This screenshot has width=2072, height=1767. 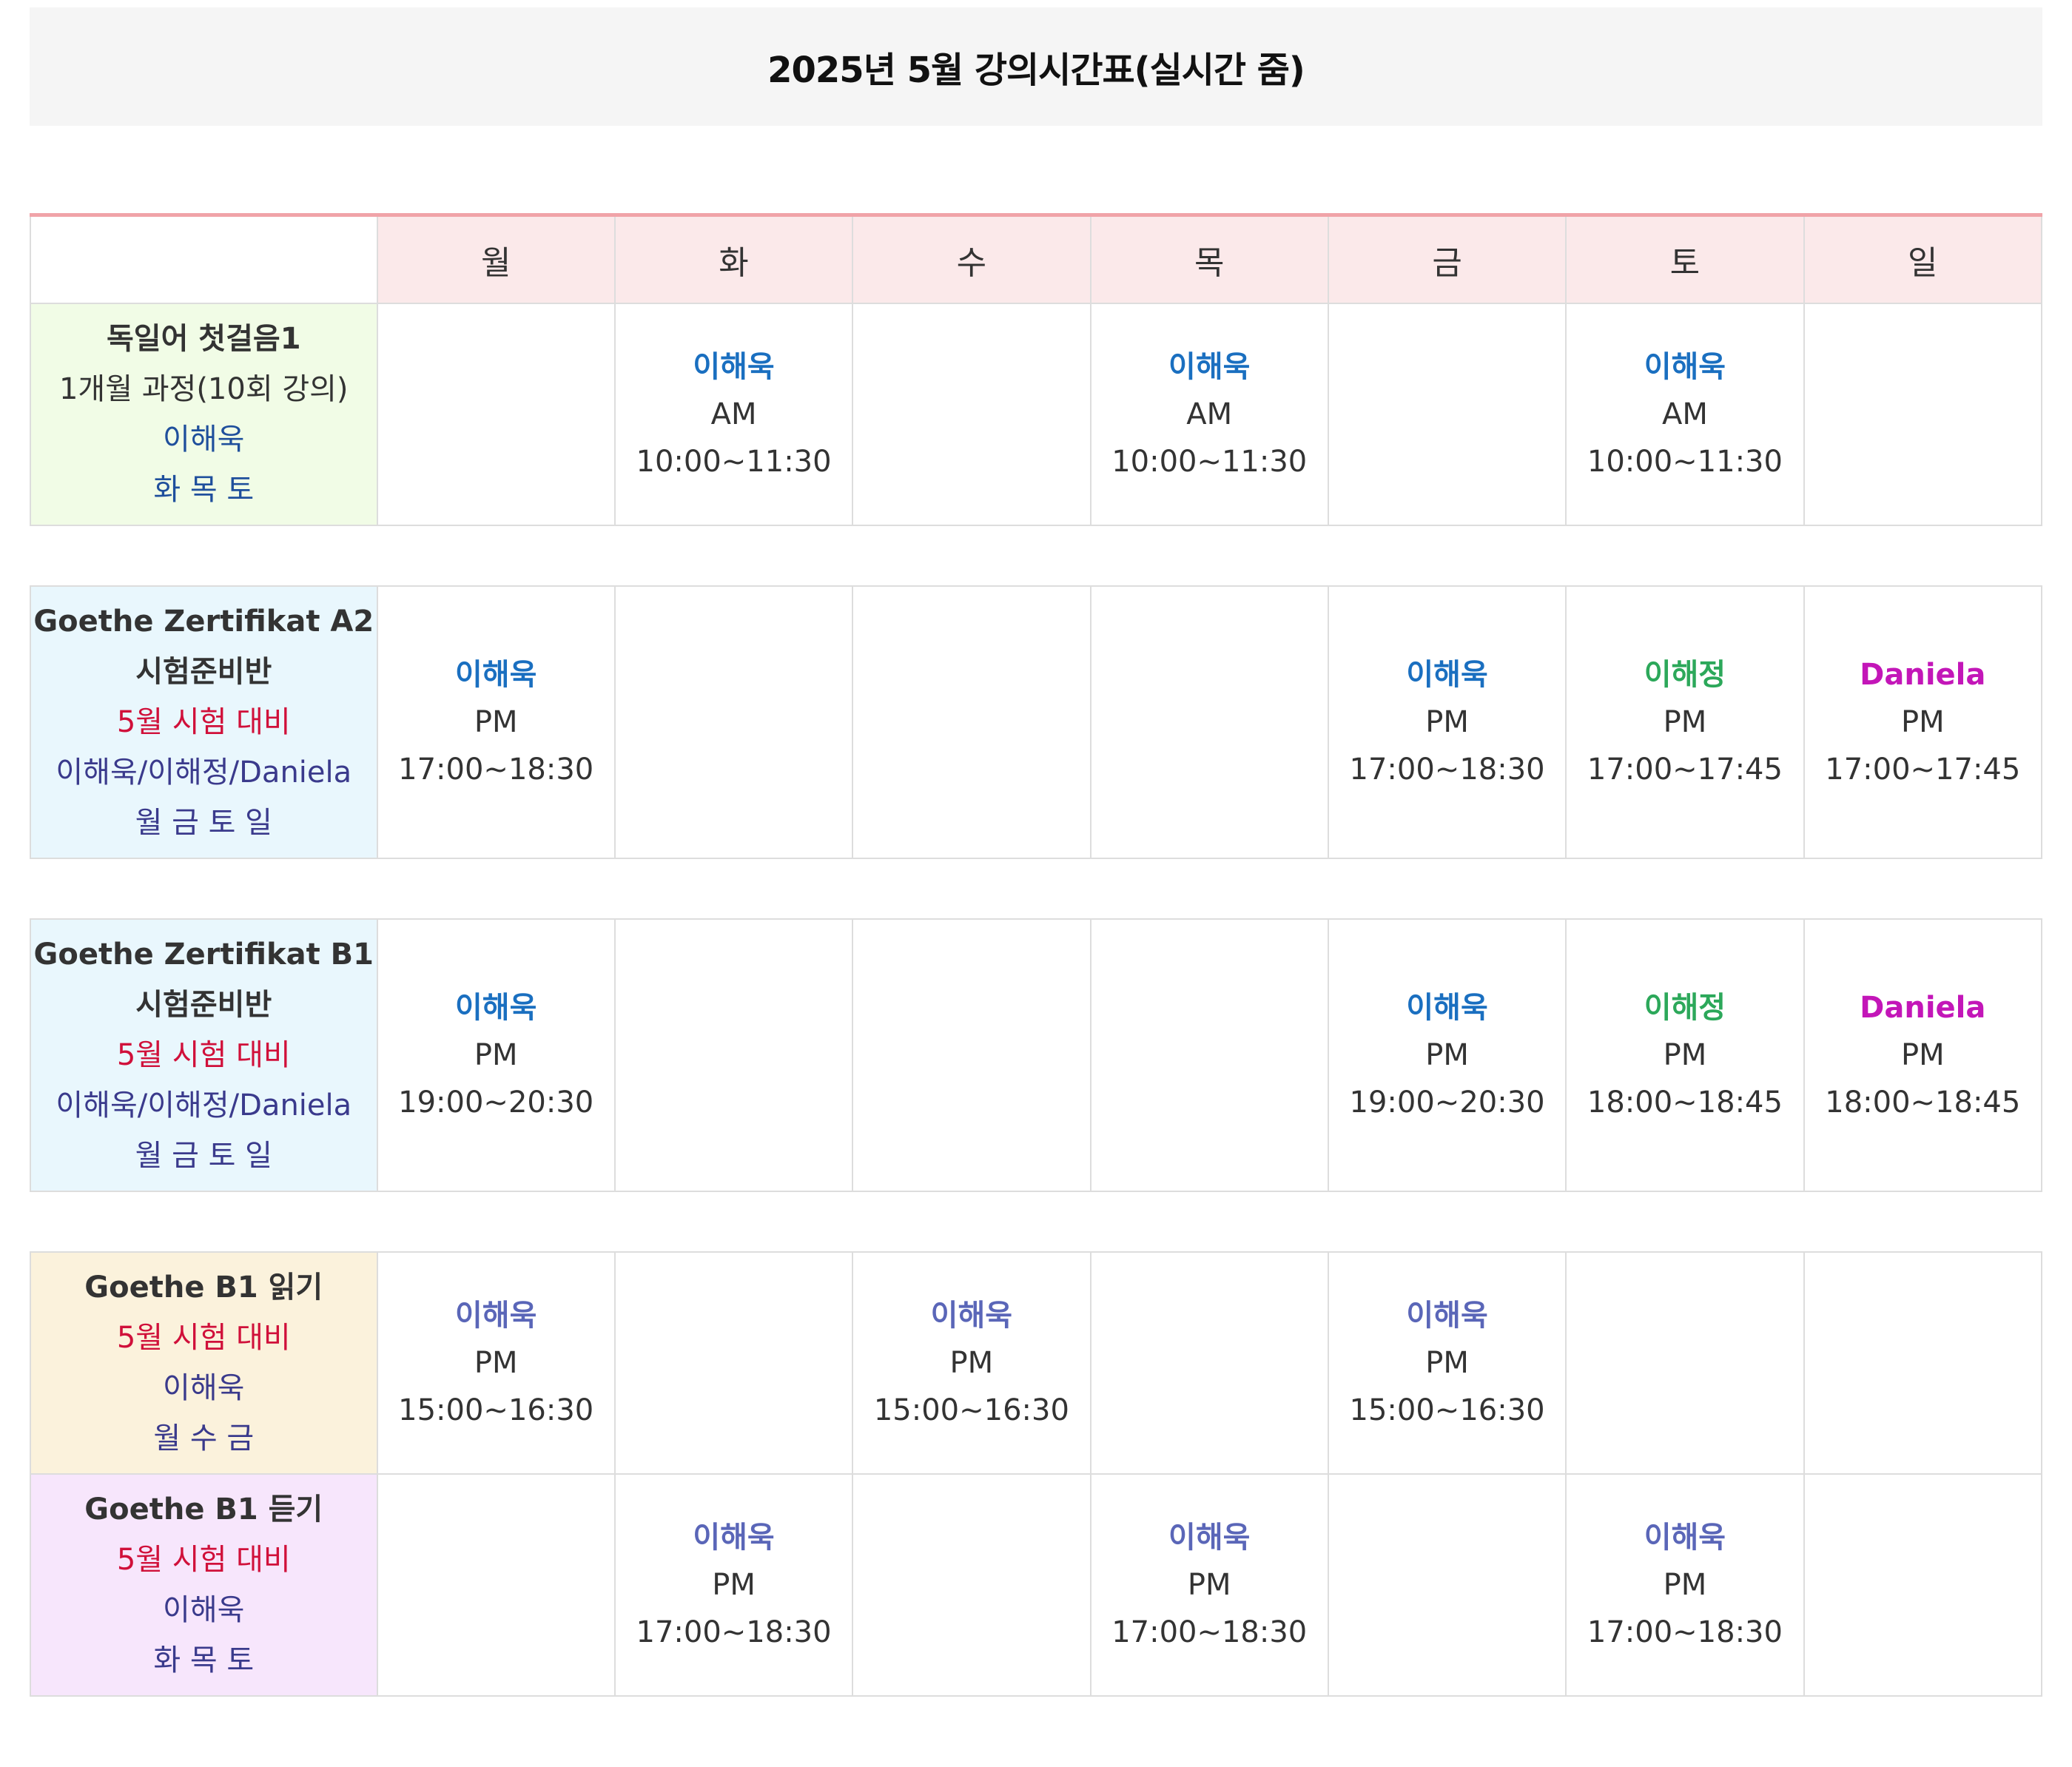 I want to click on slot-reading-mon: 이해욱 PM 15:00~16:30, so click(x=496, y=1363).